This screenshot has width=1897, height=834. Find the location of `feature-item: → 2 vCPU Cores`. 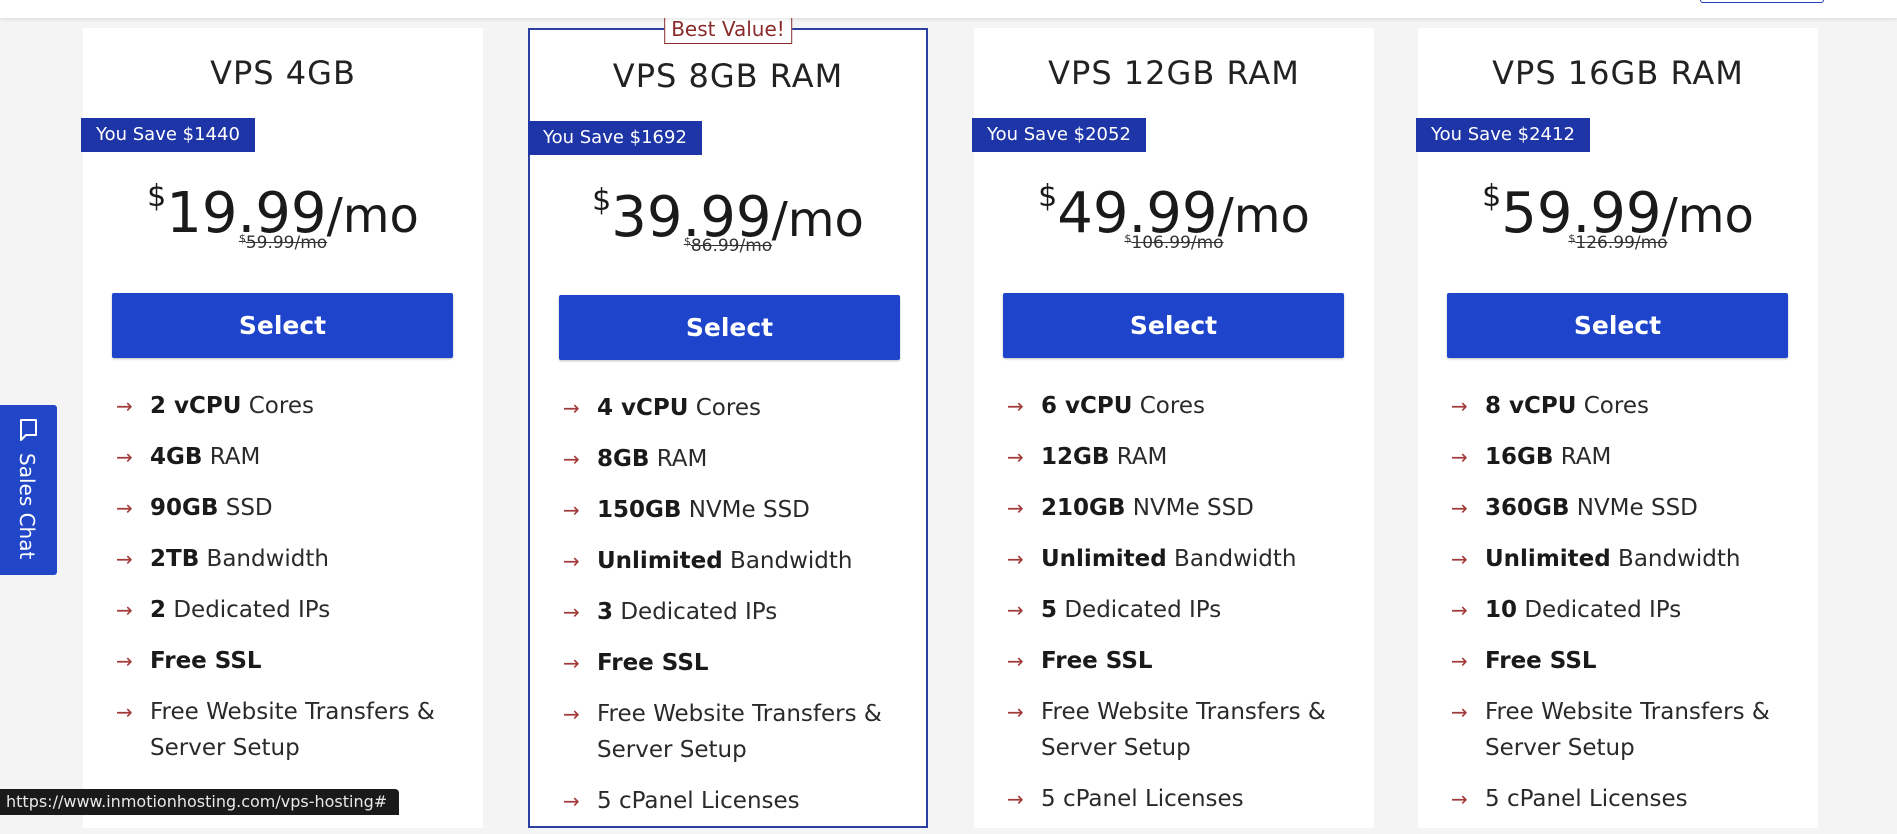

feature-item: → 2 vCPU Cores is located at coordinates (286, 406).